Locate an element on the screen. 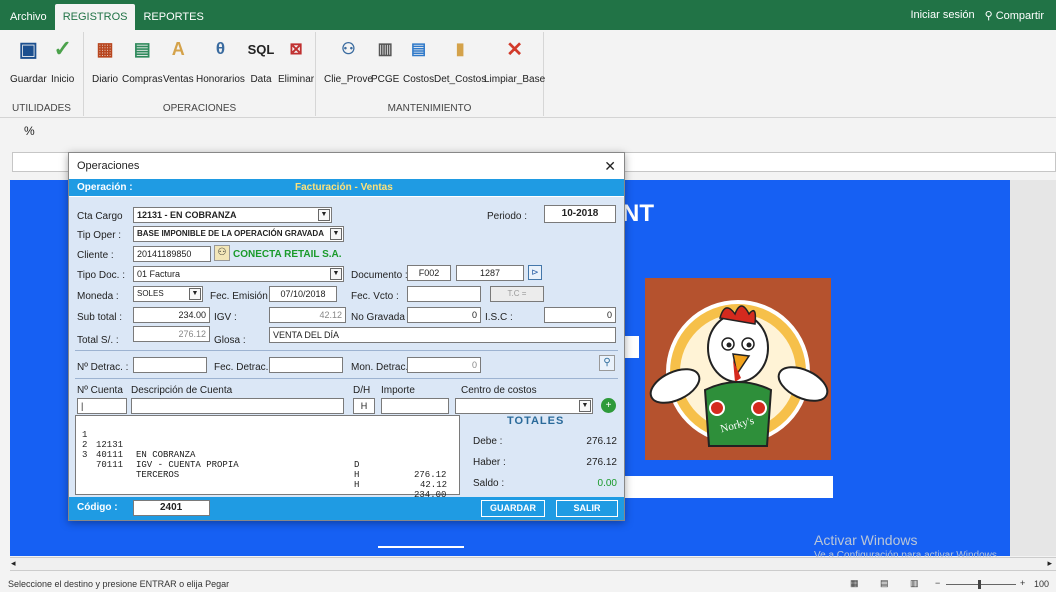 The image size is (1056, 592). sub-total-field: 234.00 is located at coordinates (171, 315).